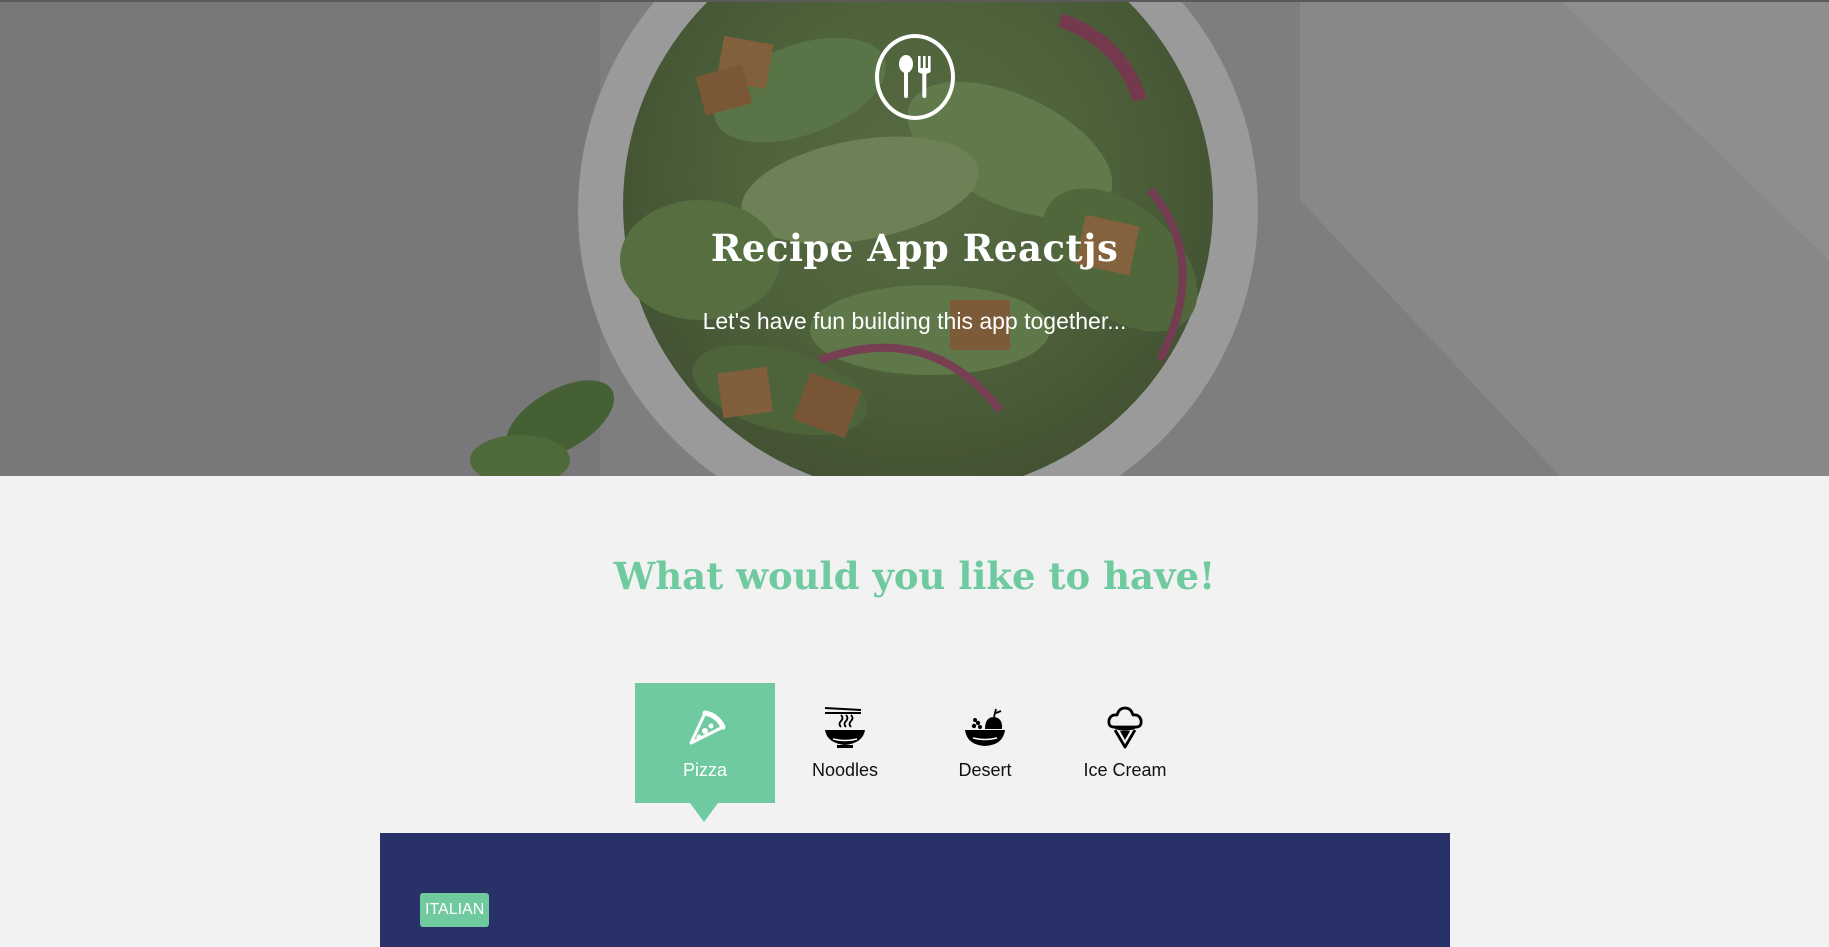 This screenshot has height=947, width=1829. Describe the element at coordinates (914, 248) in the screenshot. I see `app-title: Recipe App Reactjs` at that location.